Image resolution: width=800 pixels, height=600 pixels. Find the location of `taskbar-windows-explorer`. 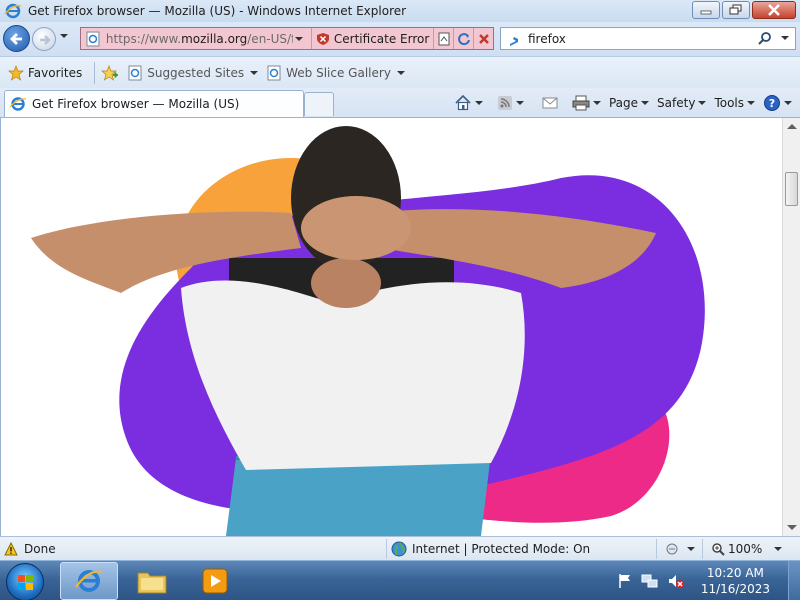

taskbar-windows-explorer is located at coordinates (152, 581).